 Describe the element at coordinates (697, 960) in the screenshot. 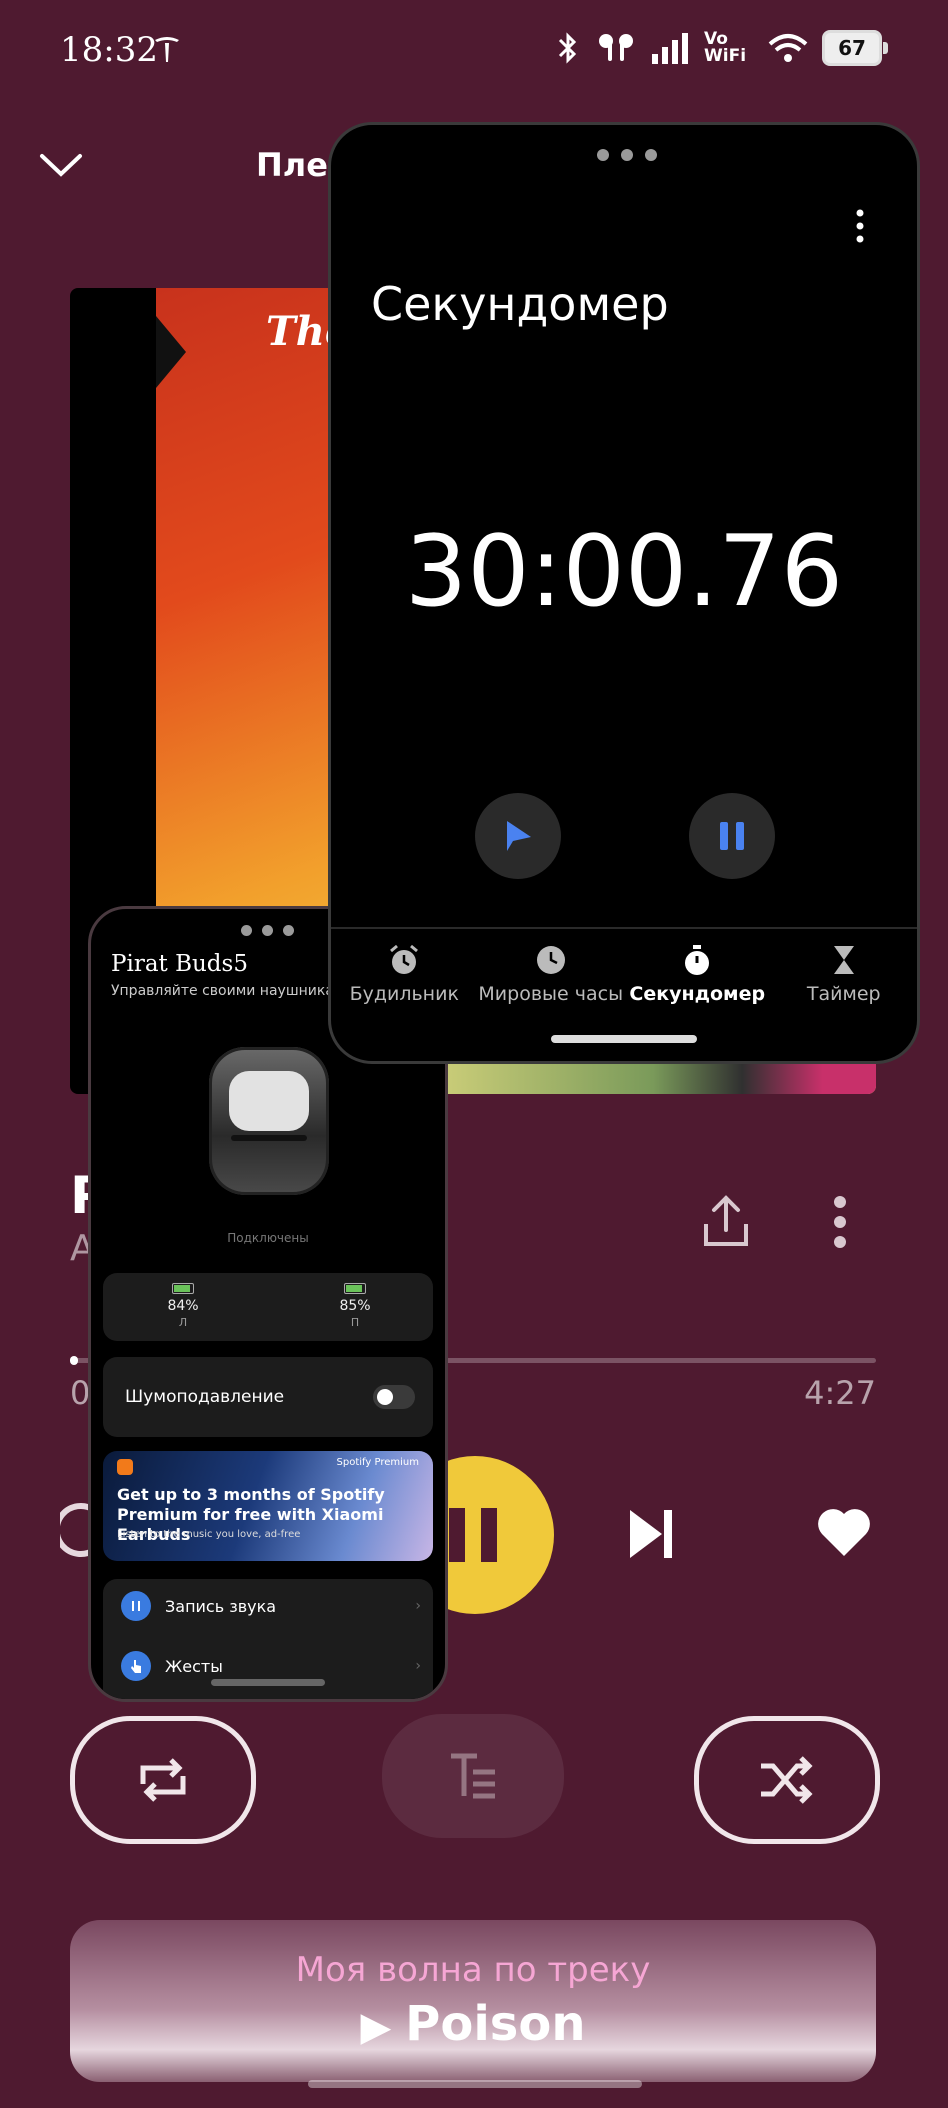

I see `stopwatch-icon` at that location.